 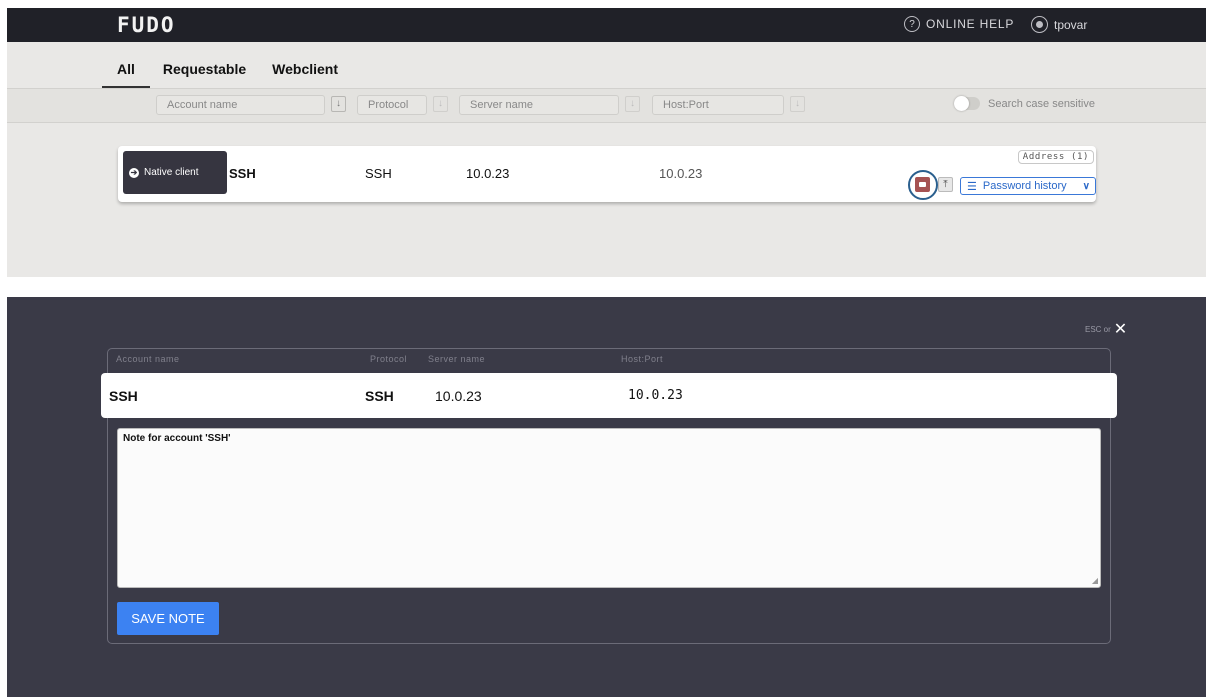 I want to click on password-history-button: ☰ Password history ∨, so click(x=1028, y=186).